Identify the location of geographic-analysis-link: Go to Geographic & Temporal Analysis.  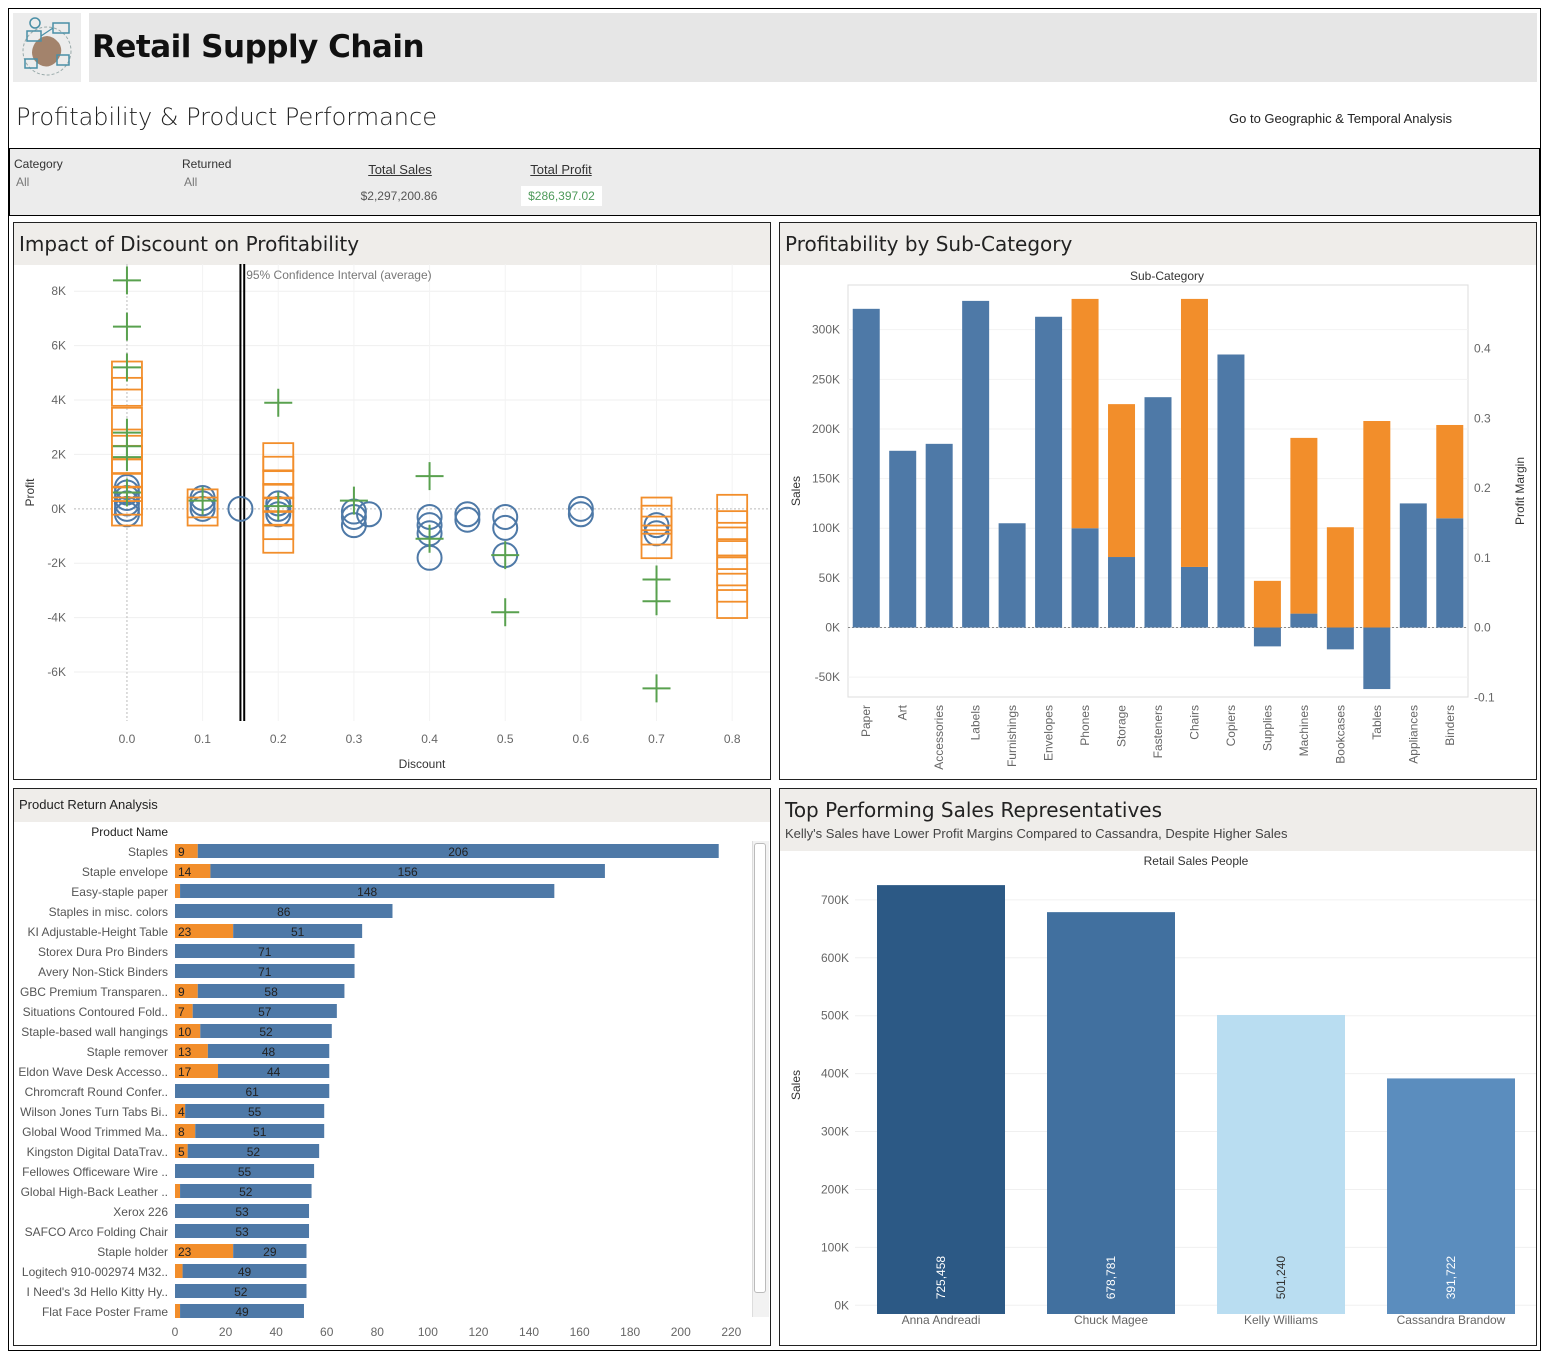
(1340, 118).